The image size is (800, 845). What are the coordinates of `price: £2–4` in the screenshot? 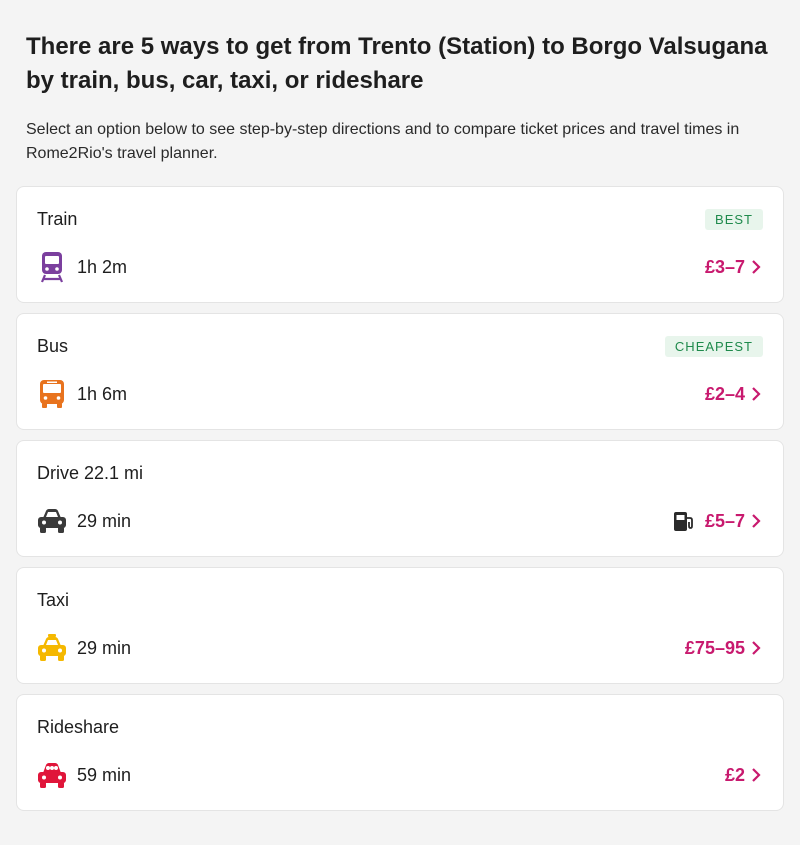 It's located at (724, 393).